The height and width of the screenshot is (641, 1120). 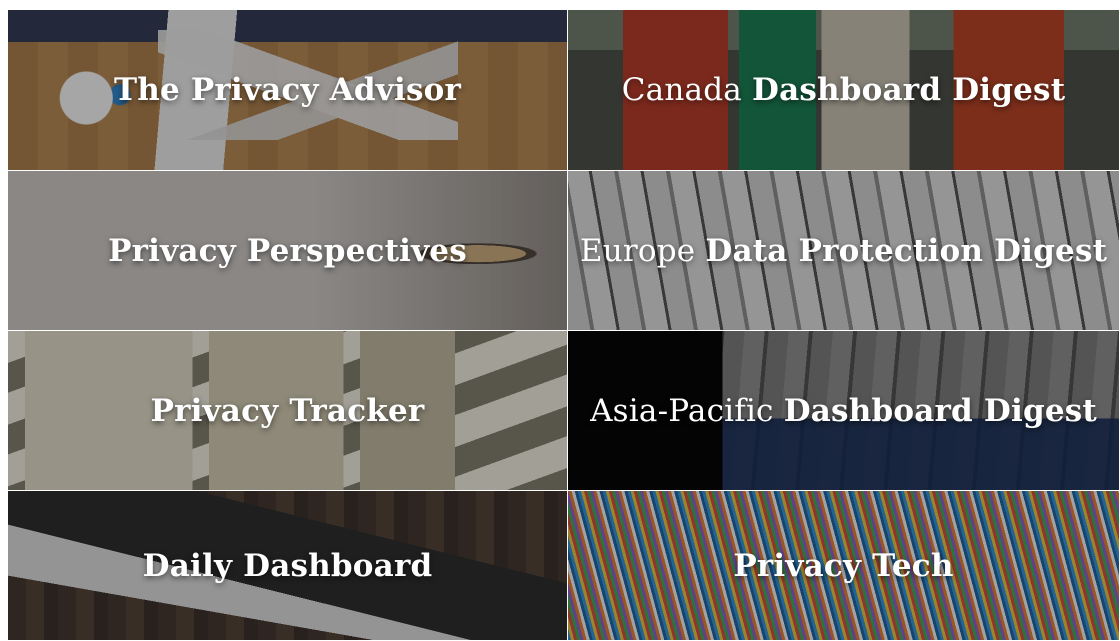 I want to click on tile-title: Privacy Tech, so click(x=843, y=565).